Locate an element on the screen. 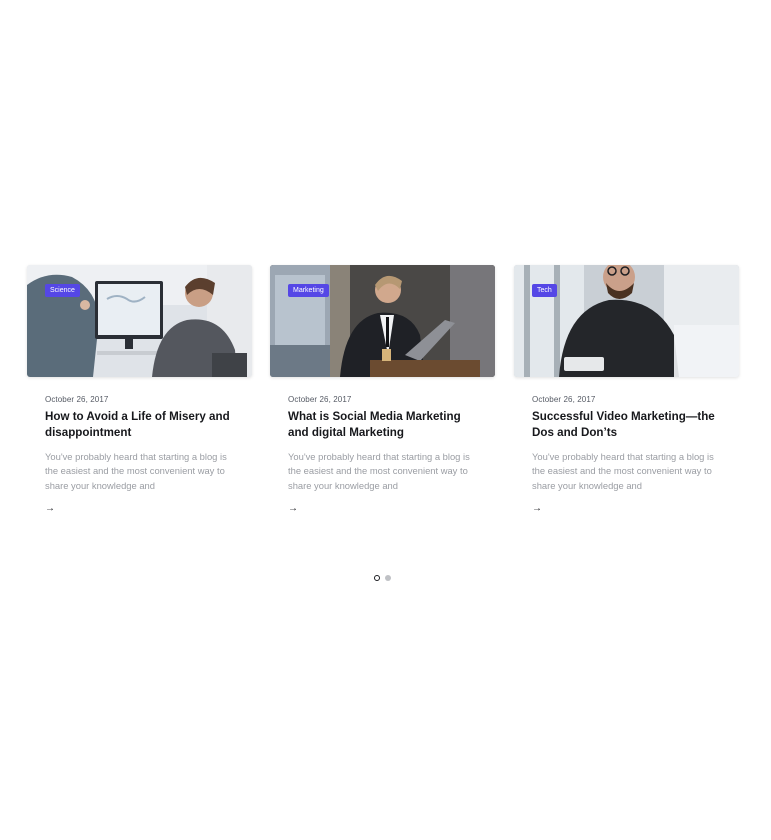  post-image: Science is located at coordinates (139, 321).